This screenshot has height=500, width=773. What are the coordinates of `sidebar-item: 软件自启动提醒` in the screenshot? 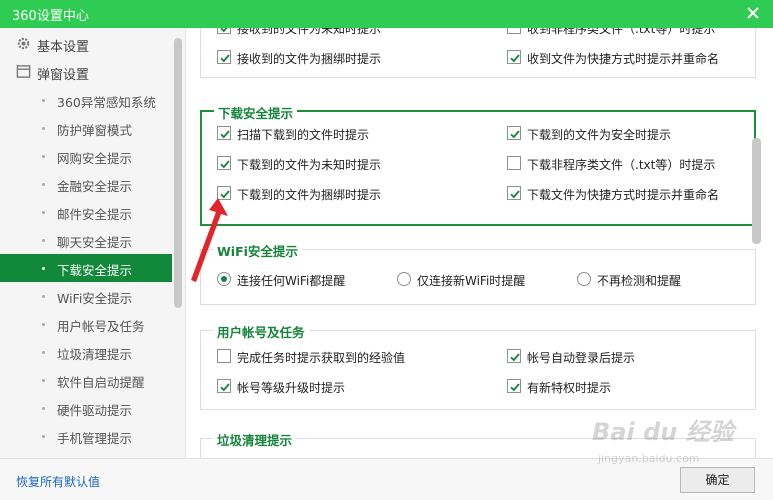 It's located at (86, 380).